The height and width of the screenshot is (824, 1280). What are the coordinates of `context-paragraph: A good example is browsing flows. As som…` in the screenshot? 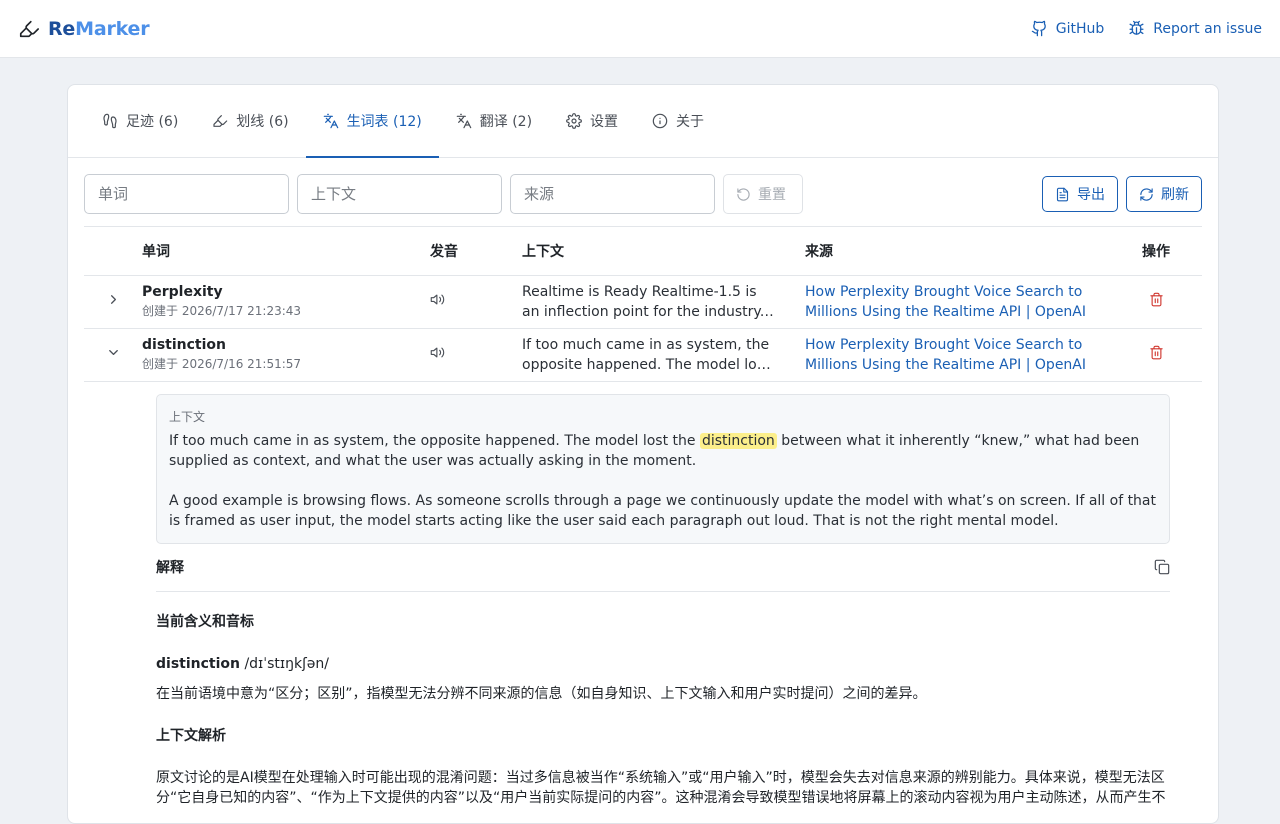 It's located at (662, 510).